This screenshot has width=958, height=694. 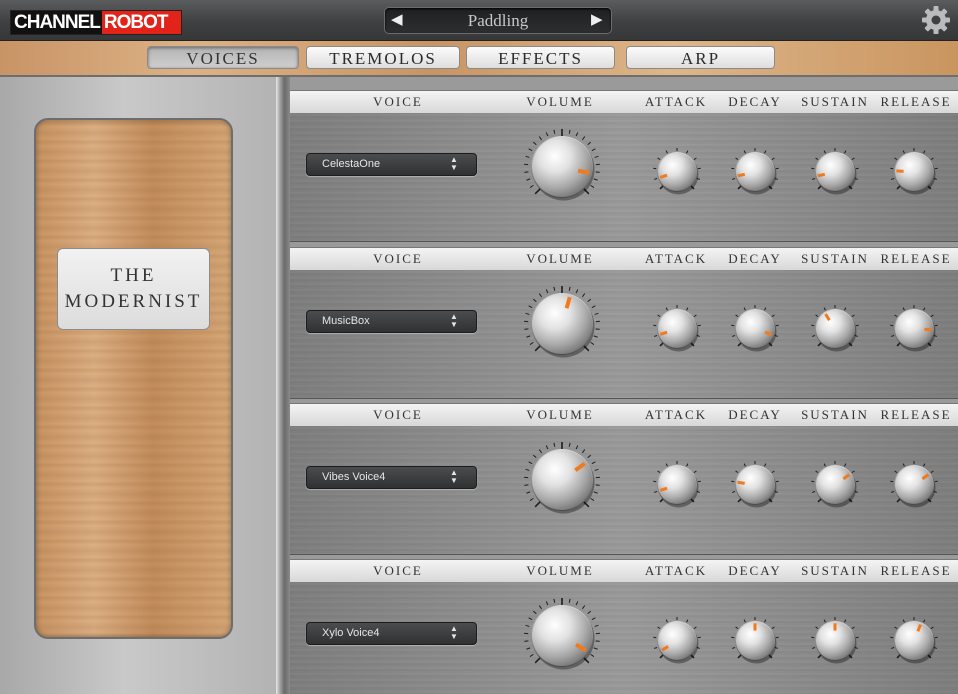 I want to click on voice-select-value: MusicBox, so click(x=346, y=321).